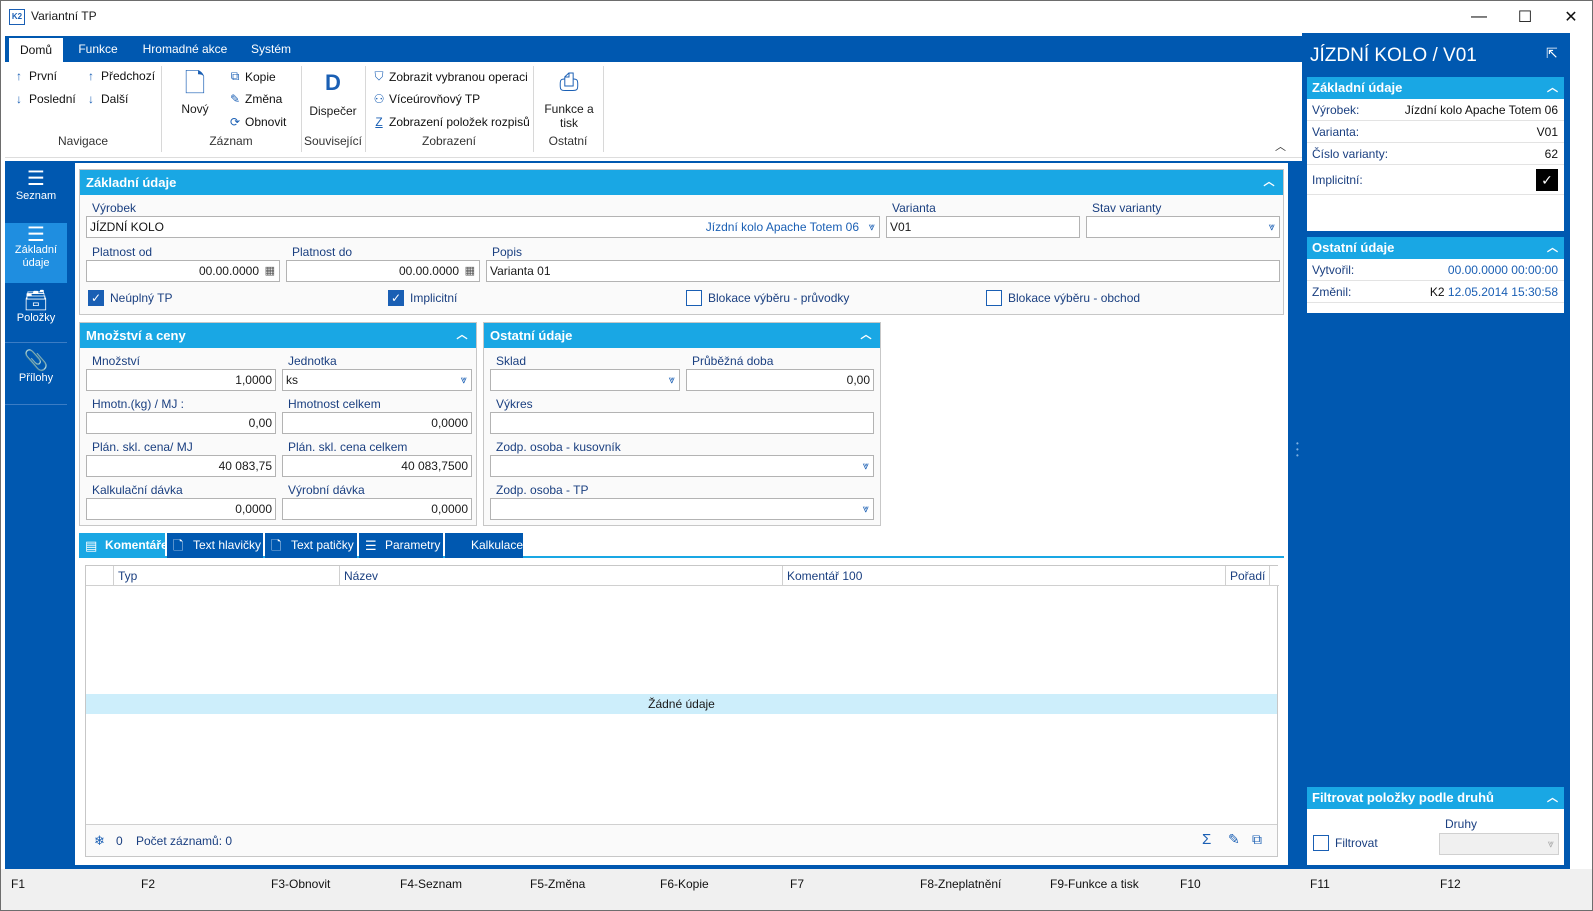 The width and height of the screenshot is (1593, 911). Describe the element at coordinates (1298, 515) in the screenshot. I see `splitter: • • •` at that location.